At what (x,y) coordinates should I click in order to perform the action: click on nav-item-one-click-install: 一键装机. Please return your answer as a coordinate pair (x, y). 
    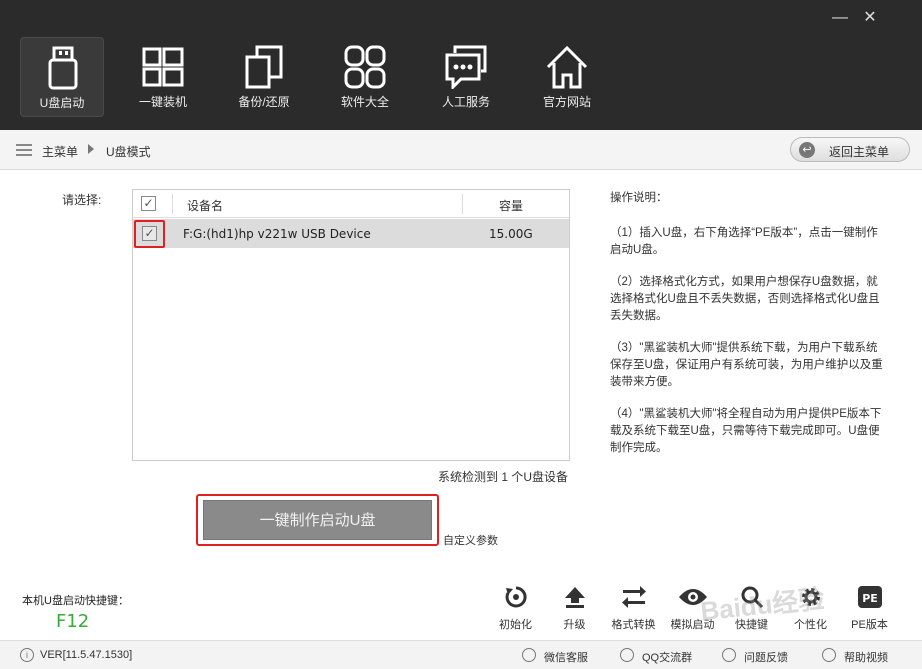
    Looking at the image, I should click on (163, 77).